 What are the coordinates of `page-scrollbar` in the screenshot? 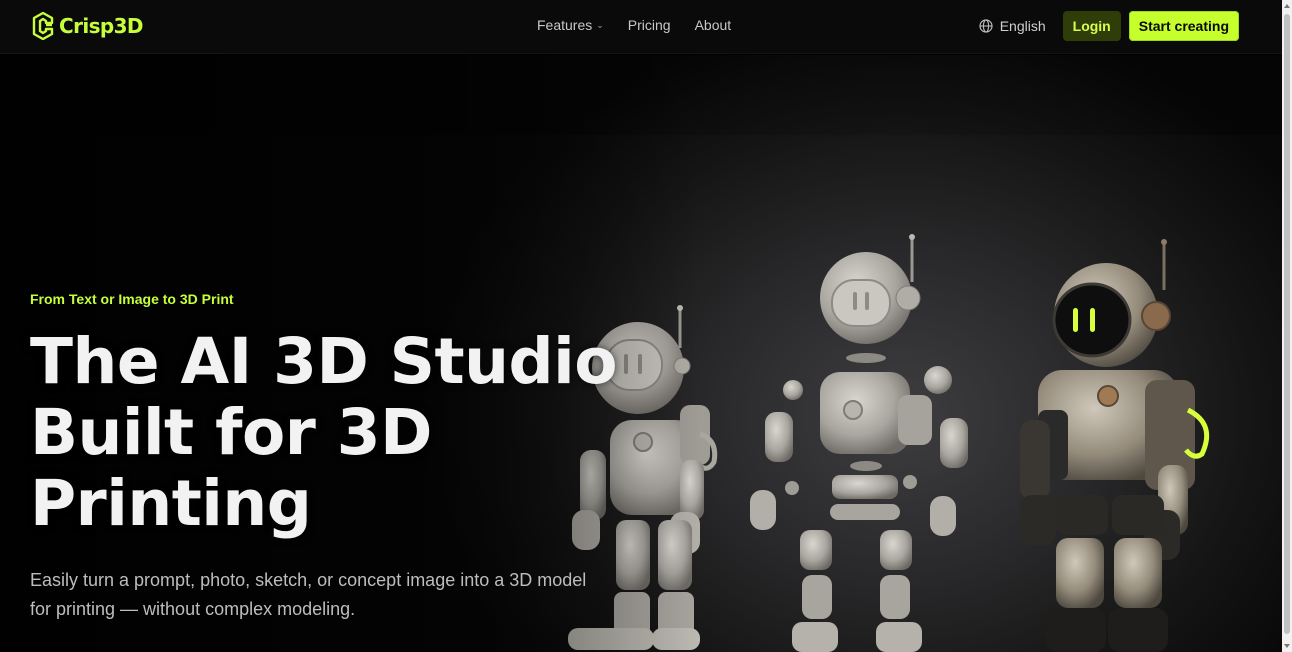 It's located at (1287, 326).